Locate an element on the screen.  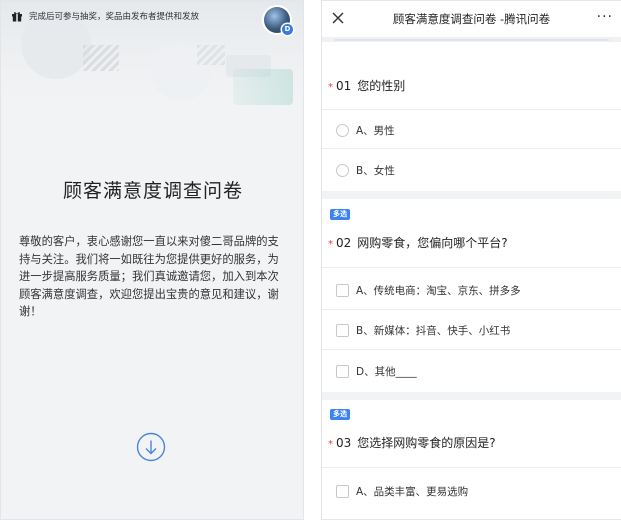
decor-green is located at coordinates (263, 87).